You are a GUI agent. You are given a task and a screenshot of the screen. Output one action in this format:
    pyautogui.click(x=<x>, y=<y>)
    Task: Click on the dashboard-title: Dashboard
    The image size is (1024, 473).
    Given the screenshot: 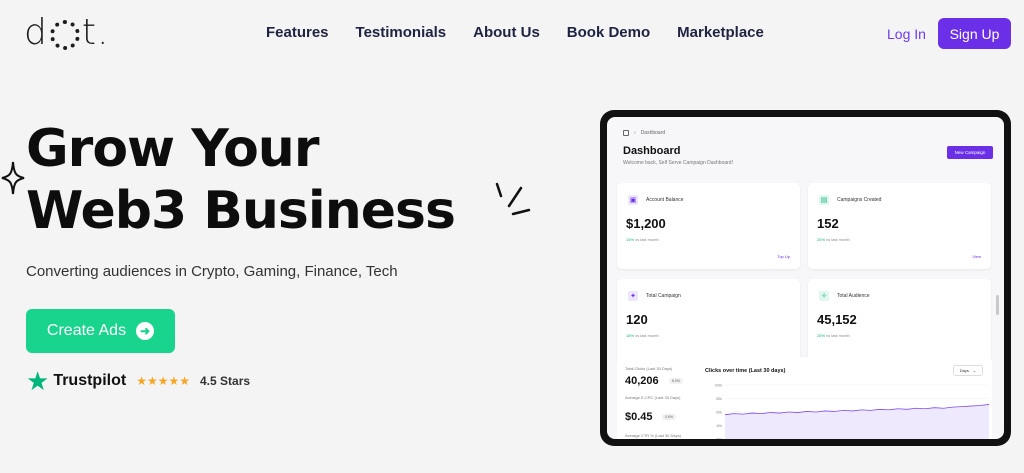 What is the action you would take?
    pyautogui.click(x=652, y=151)
    